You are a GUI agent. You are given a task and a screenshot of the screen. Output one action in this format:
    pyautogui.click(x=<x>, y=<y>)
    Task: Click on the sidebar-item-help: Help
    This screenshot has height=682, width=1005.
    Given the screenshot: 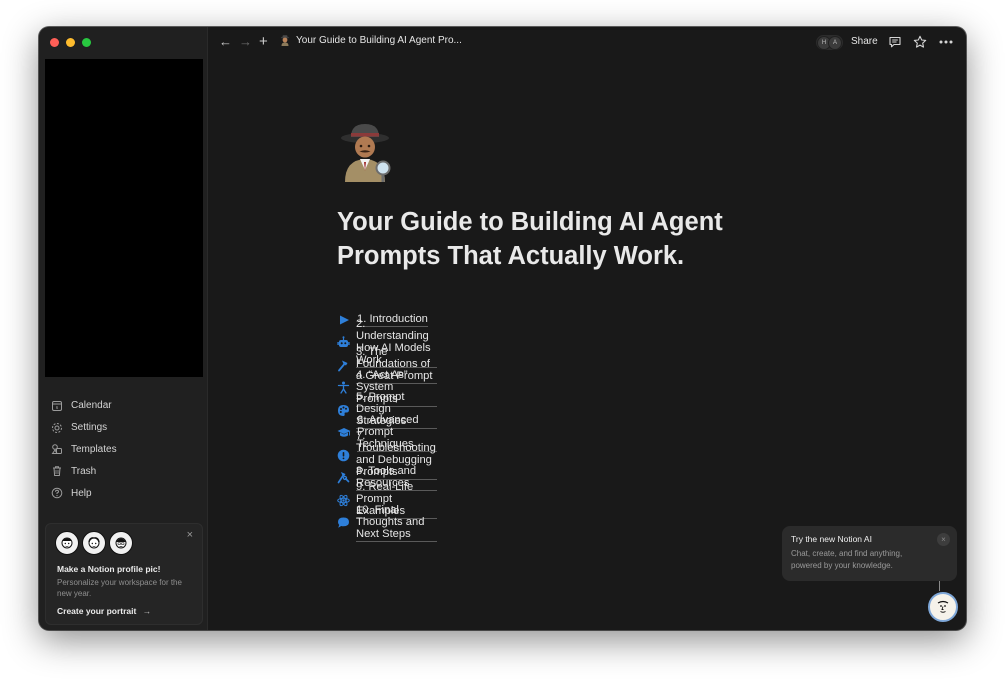 What is the action you would take?
    pyautogui.click(x=84, y=493)
    